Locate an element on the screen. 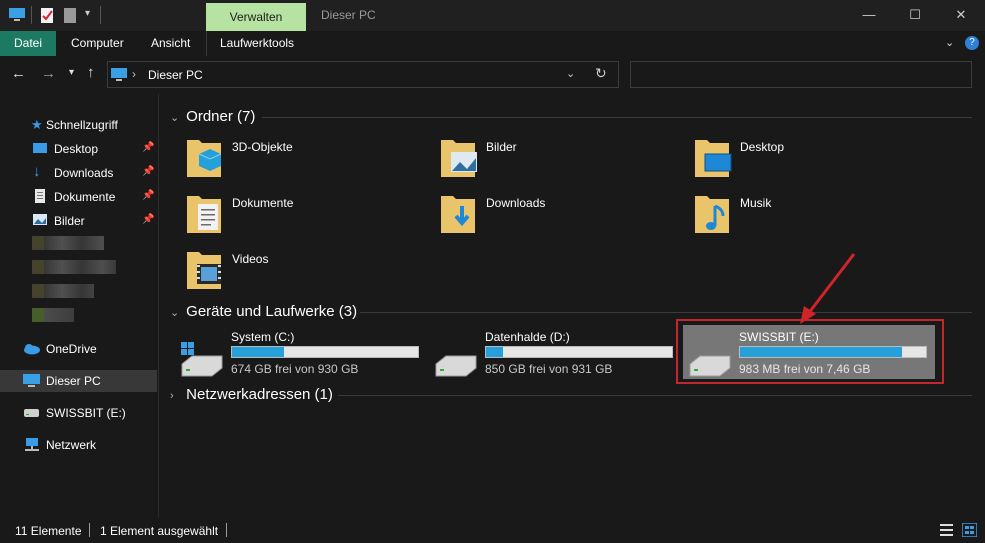 Image resolution: width=985 pixels, height=543 pixels. drive-name: System (C:) is located at coordinates (263, 337).